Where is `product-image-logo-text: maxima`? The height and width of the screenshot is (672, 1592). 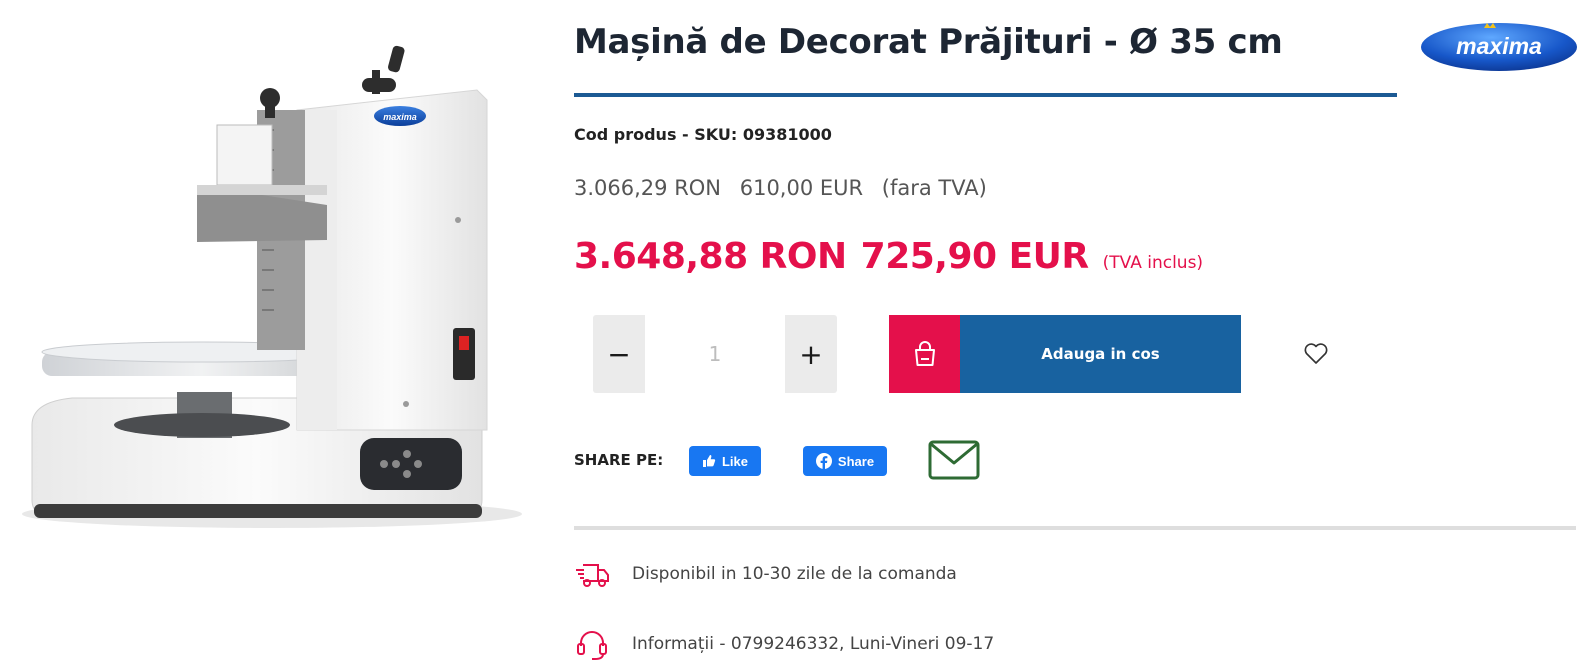 product-image-logo-text: maxima is located at coordinates (400, 117).